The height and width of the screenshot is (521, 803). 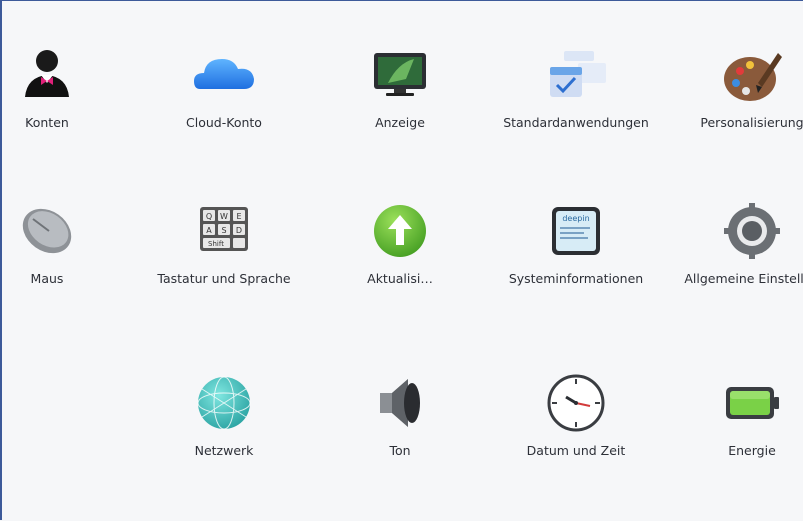 What do you see at coordinates (400, 450) in the screenshot?
I see `tile-label: Ton` at bounding box center [400, 450].